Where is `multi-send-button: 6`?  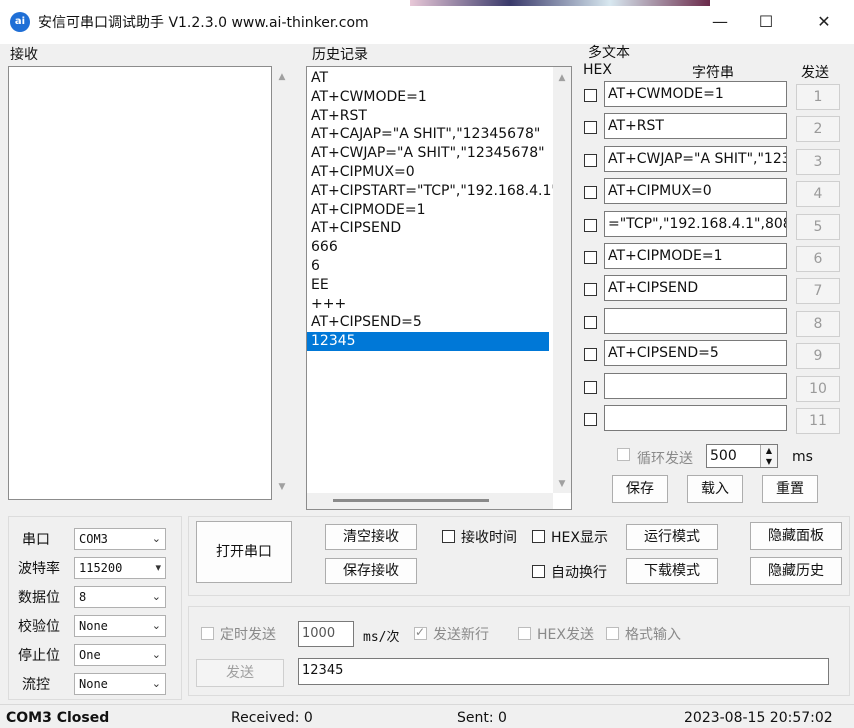
multi-send-button: 6 is located at coordinates (818, 259).